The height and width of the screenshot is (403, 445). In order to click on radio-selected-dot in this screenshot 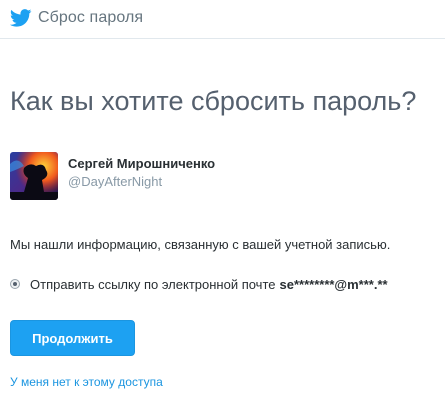, I will do `click(15, 284)`.